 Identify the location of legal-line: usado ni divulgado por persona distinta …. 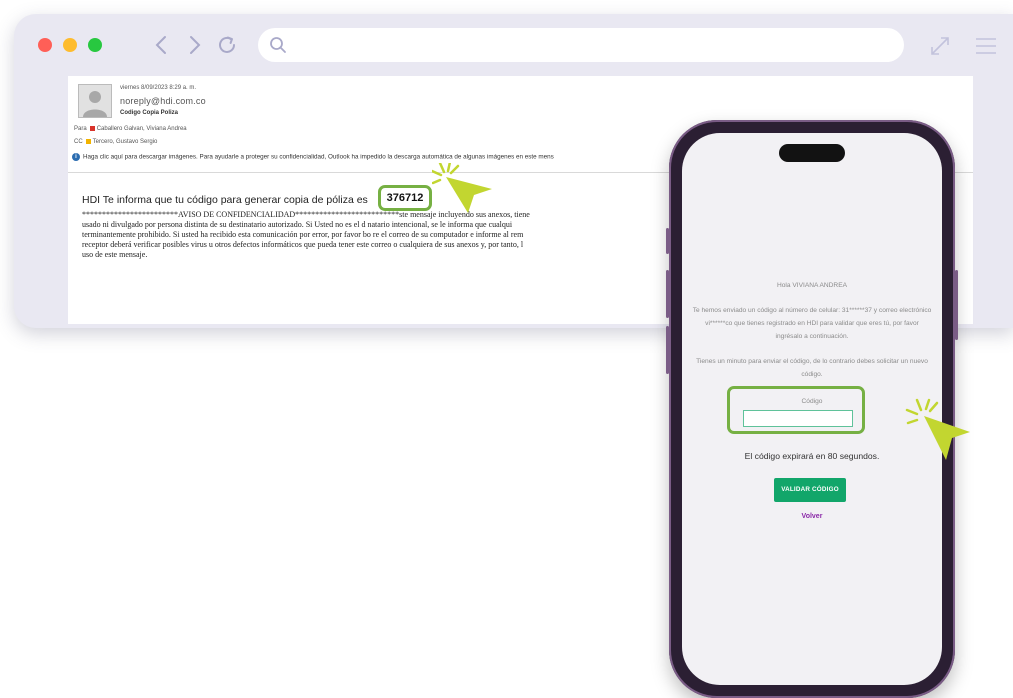
(297, 224).